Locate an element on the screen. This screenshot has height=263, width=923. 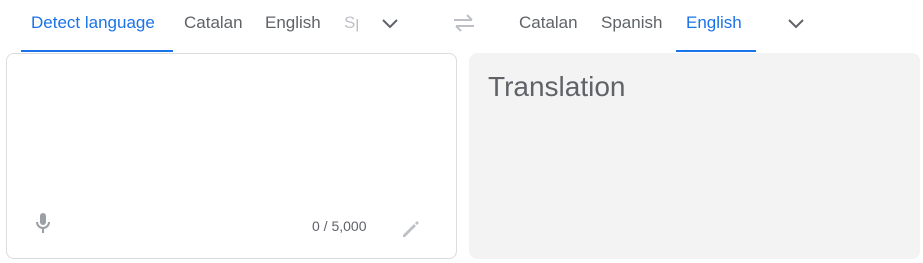
source-more-languages-chevron-down-icon is located at coordinates (390, 23).